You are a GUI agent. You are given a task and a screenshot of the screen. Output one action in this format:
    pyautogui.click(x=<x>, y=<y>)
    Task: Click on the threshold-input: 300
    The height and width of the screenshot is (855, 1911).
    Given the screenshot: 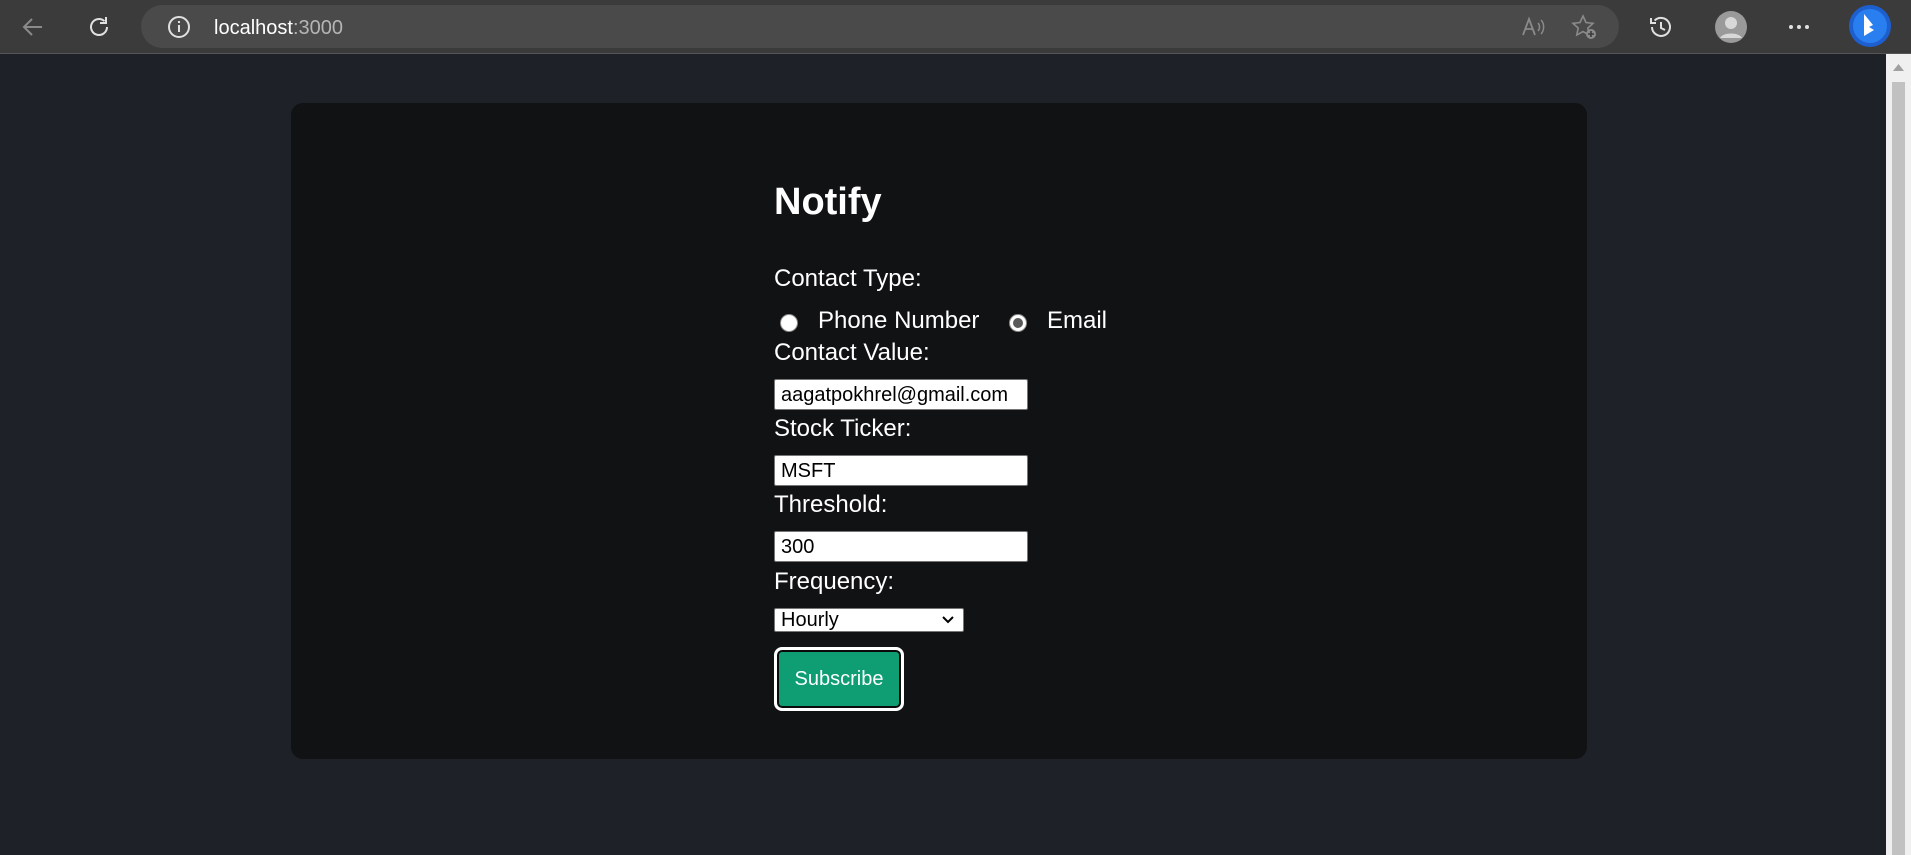 What is the action you would take?
    pyautogui.click(x=901, y=546)
    